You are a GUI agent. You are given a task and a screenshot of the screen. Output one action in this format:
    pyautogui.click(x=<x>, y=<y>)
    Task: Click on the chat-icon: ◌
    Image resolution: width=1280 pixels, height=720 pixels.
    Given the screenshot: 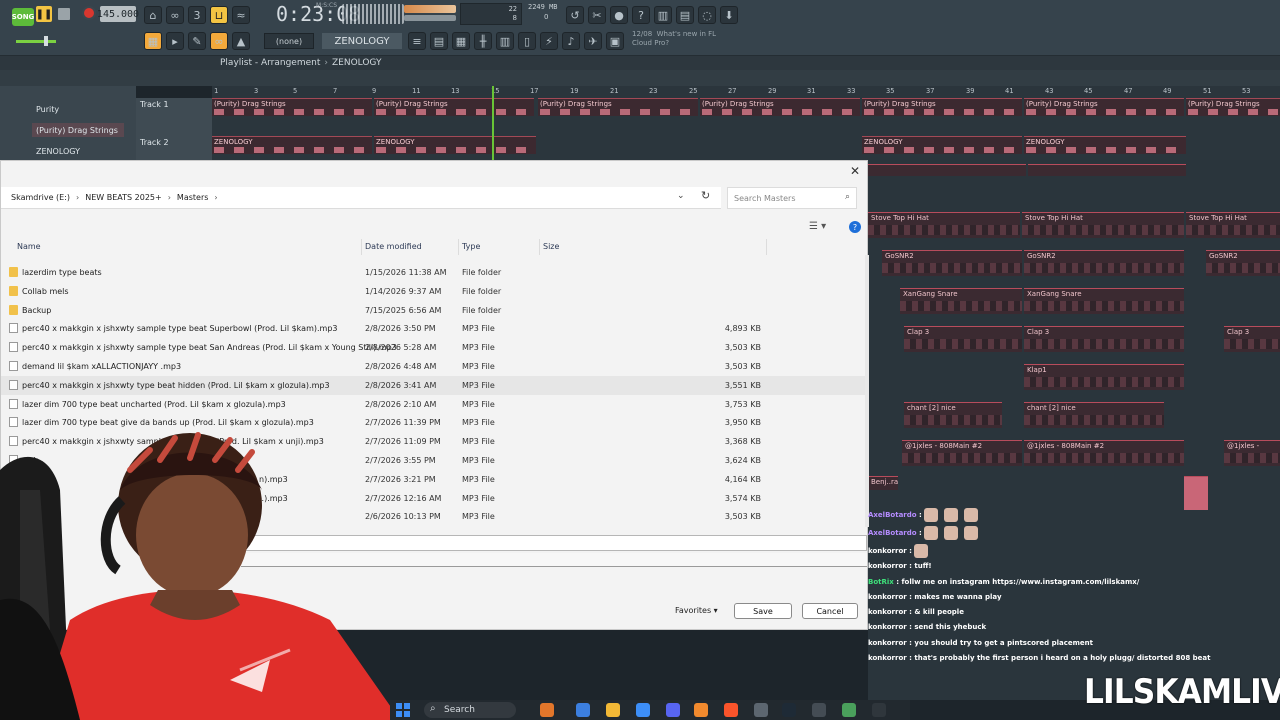 What is the action you would take?
    pyautogui.click(x=707, y=15)
    